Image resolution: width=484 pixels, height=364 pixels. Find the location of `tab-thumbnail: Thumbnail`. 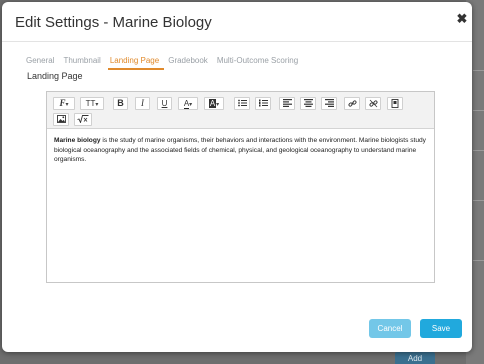

tab-thumbnail: Thumbnail is located at coordinates (83, 62).